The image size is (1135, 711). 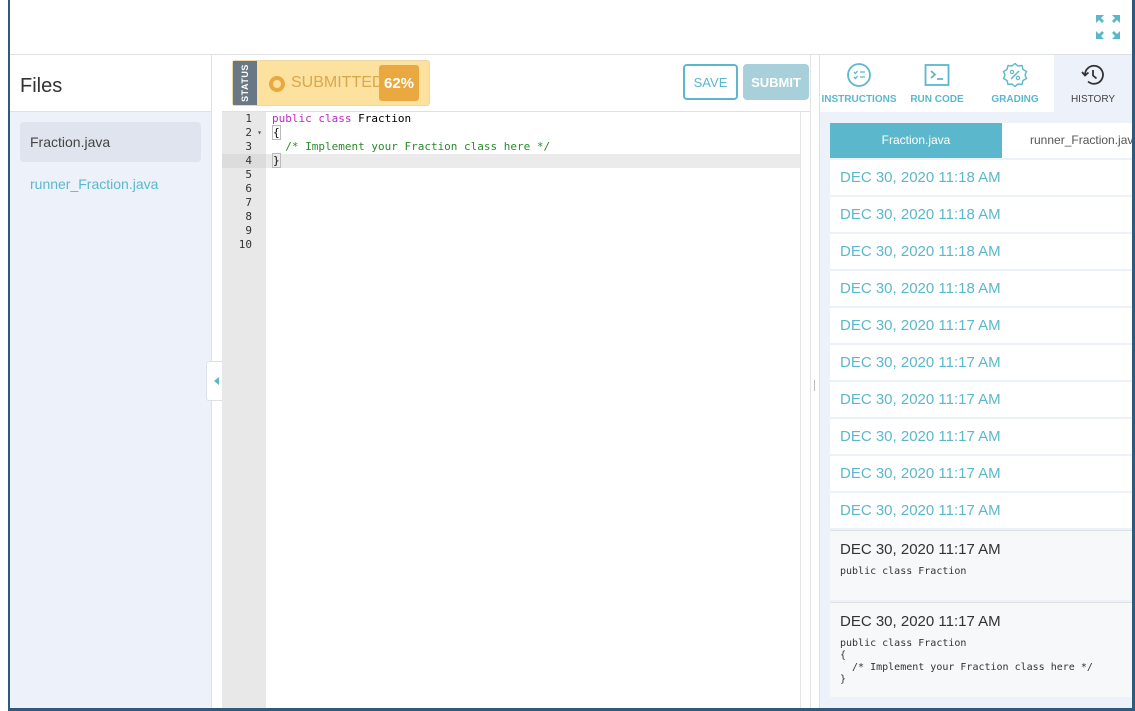 What do you see at coordinates (342, 118) in the screenshot?
I see `code-line: public class Fraction` at bounding box center [342, 118].